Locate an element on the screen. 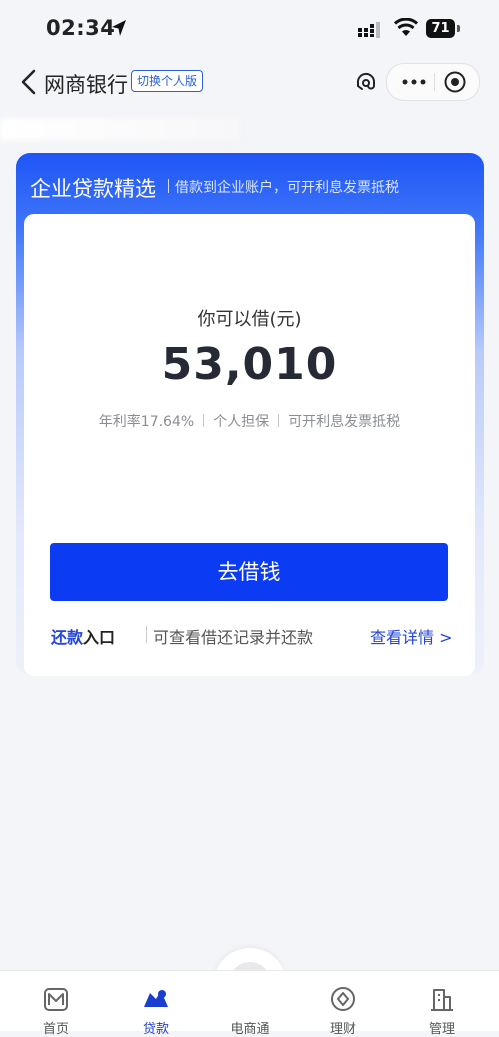 This screenshot has width=499, height=1037. more-options-icon is located at coordinates (414, 82).